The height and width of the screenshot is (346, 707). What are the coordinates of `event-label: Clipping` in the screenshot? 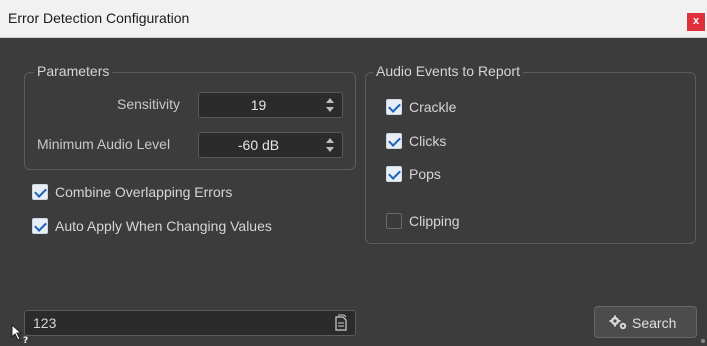 It's located at (434, 221).